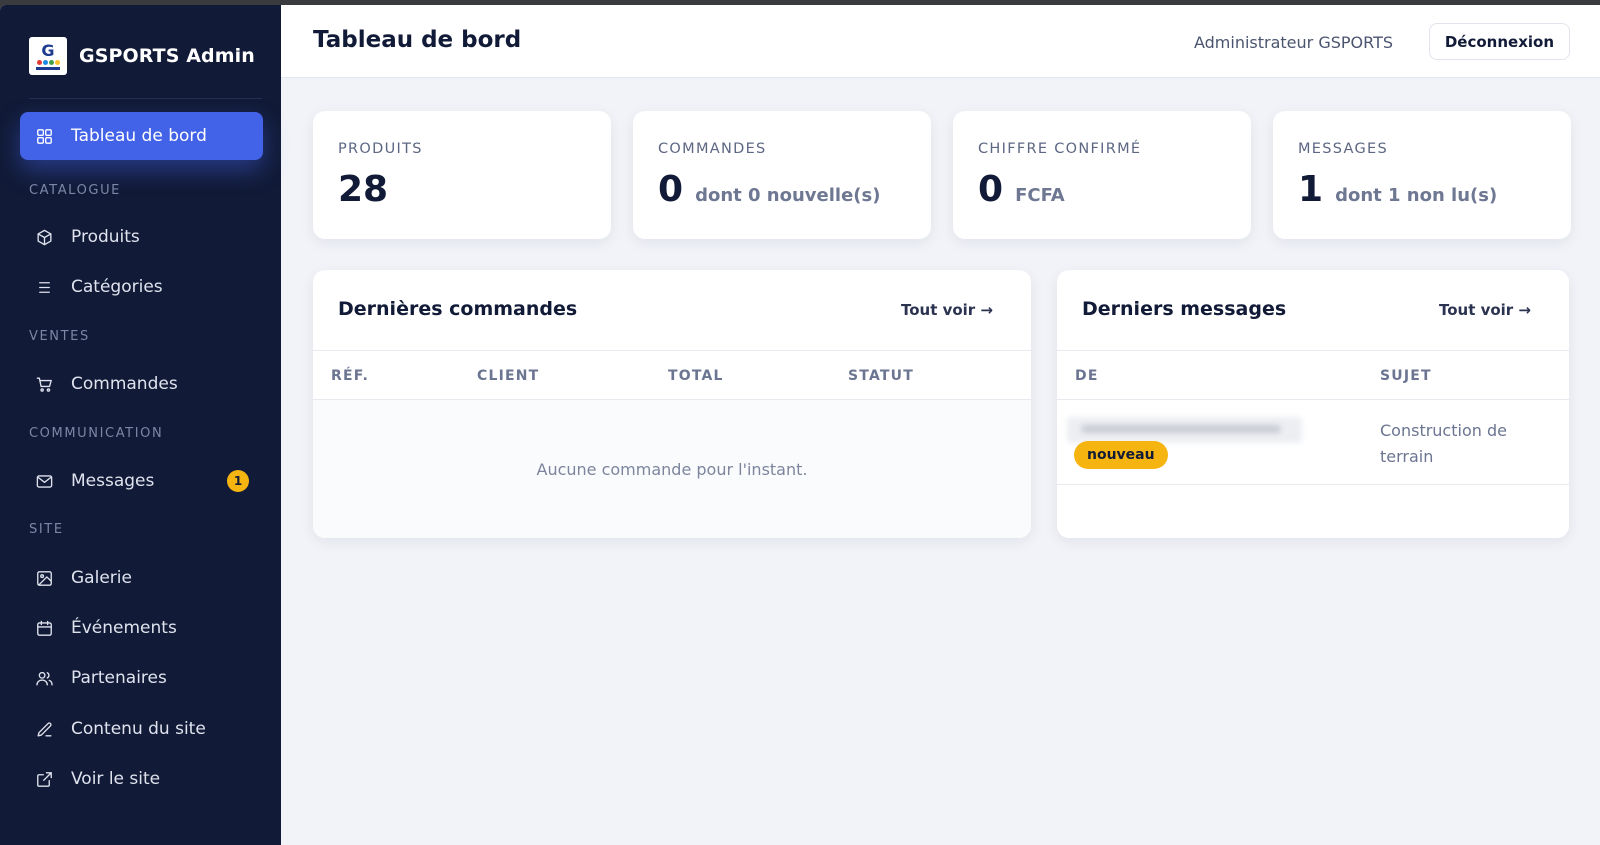  What do you see at coordinates (105, 237) in the screenshot?
I see `sidebar-item-label: Produits` at bounding box center [105, 237].